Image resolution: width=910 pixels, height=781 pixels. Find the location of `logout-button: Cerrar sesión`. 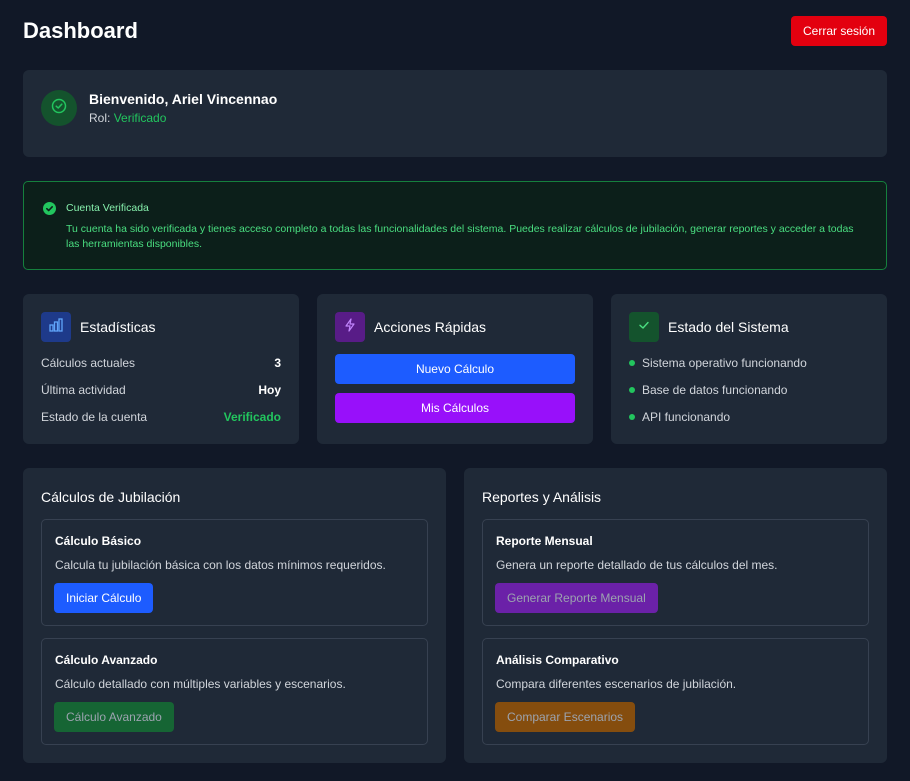

logout-button: Cerrar sesión is located at coordinates (839, 31).